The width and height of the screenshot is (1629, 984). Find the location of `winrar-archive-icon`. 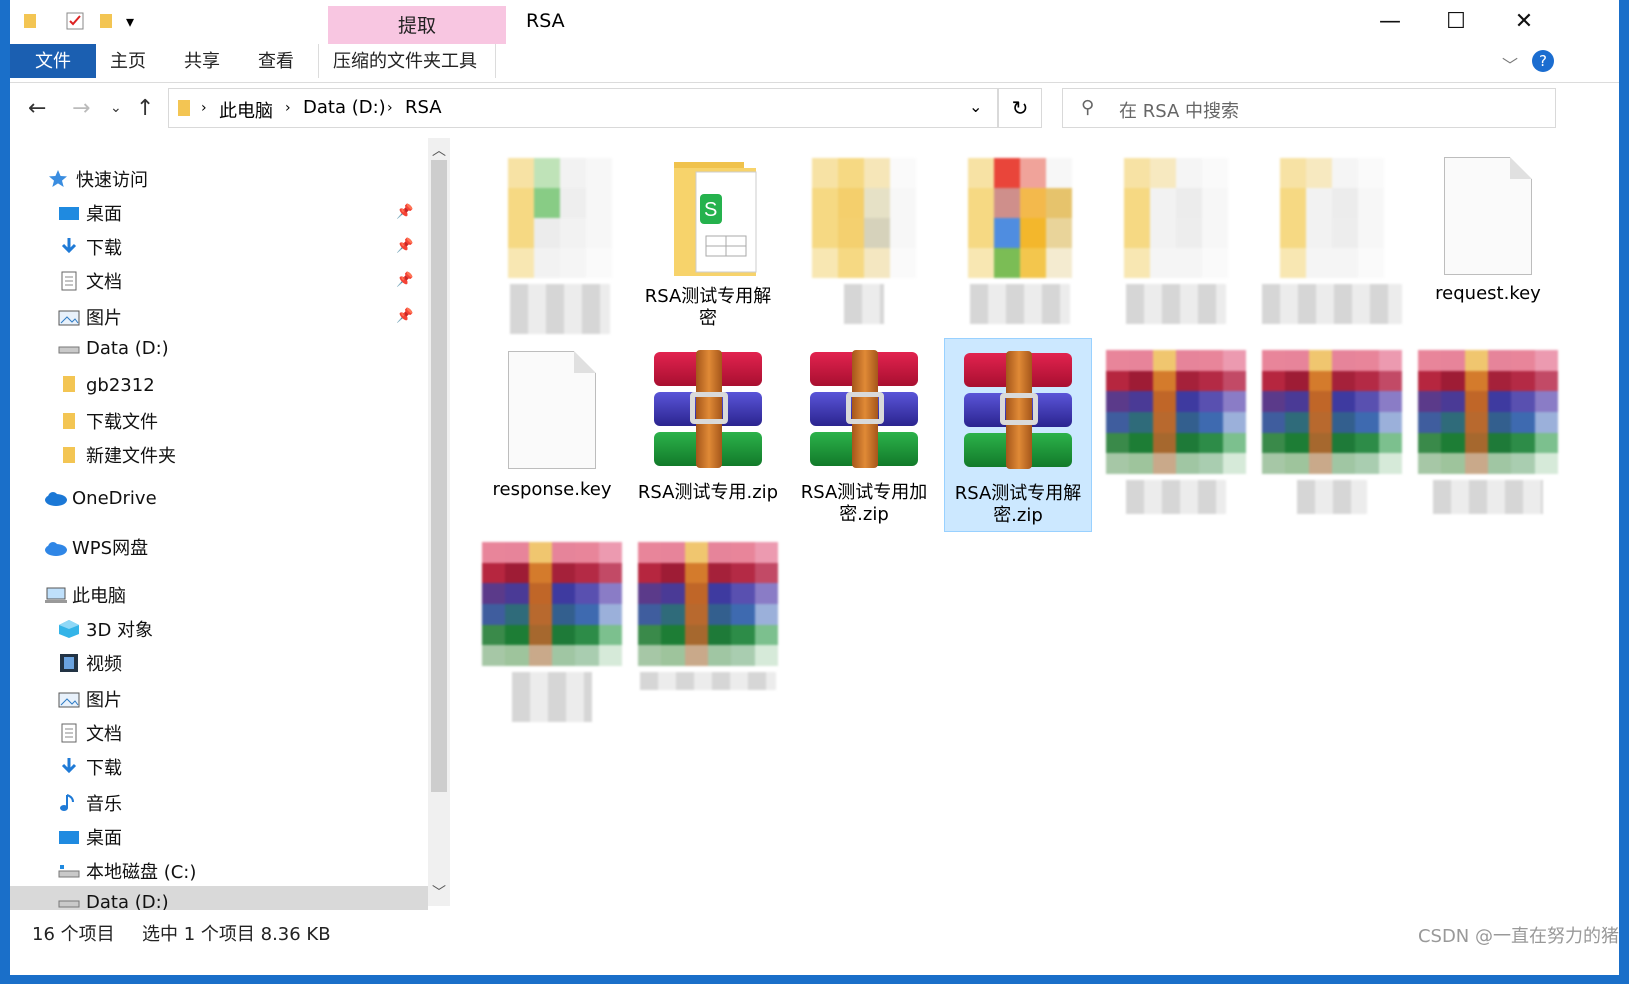

winrar-archive-icon is located at coordinates (708, 410).